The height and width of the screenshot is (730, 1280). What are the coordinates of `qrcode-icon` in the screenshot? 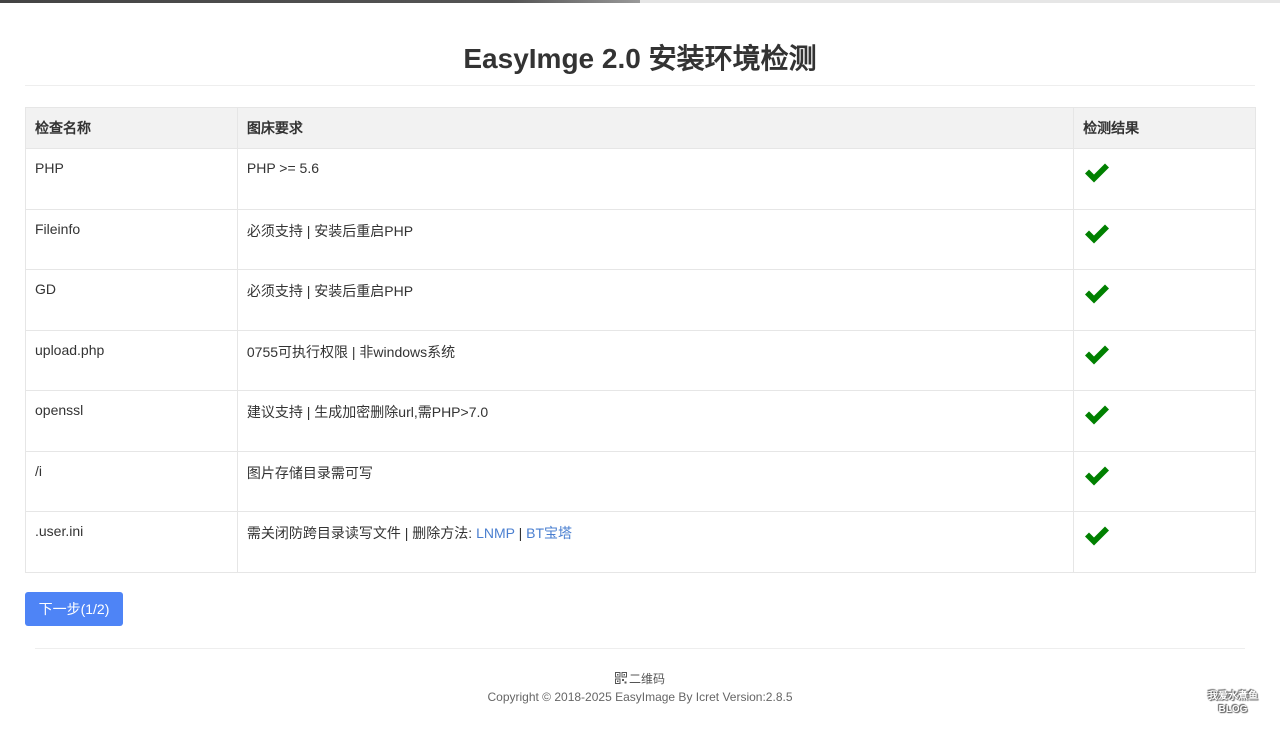 It's located at (620, 678).